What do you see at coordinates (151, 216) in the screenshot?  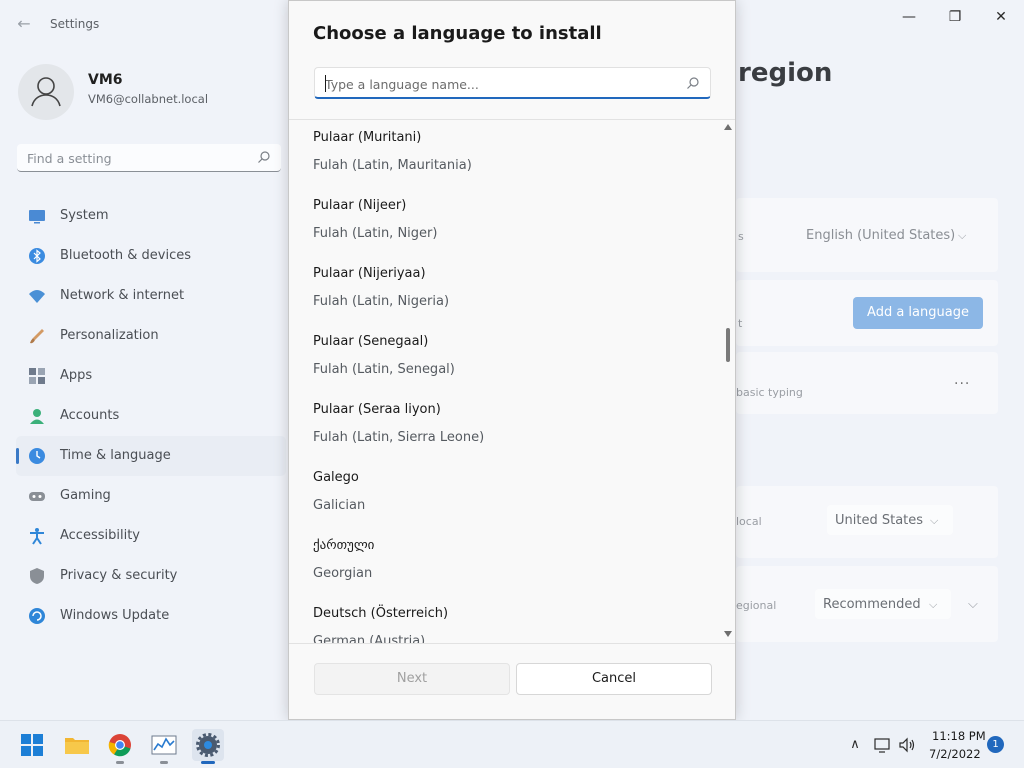 I see `sidebar-item-system: System` at bounding box center [151, 216].